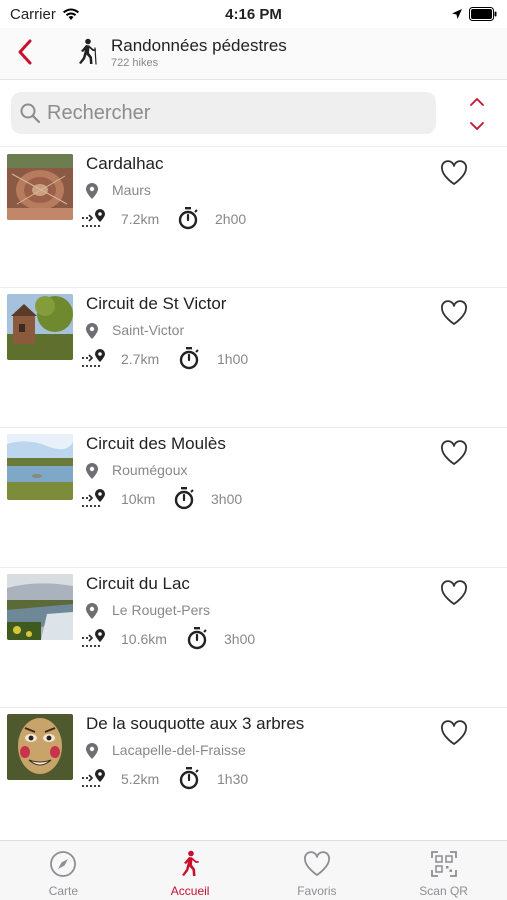 The height and width of the screenshot is (900, 507). I want to click on hike-distance: 2.7km, so click(140, 359).